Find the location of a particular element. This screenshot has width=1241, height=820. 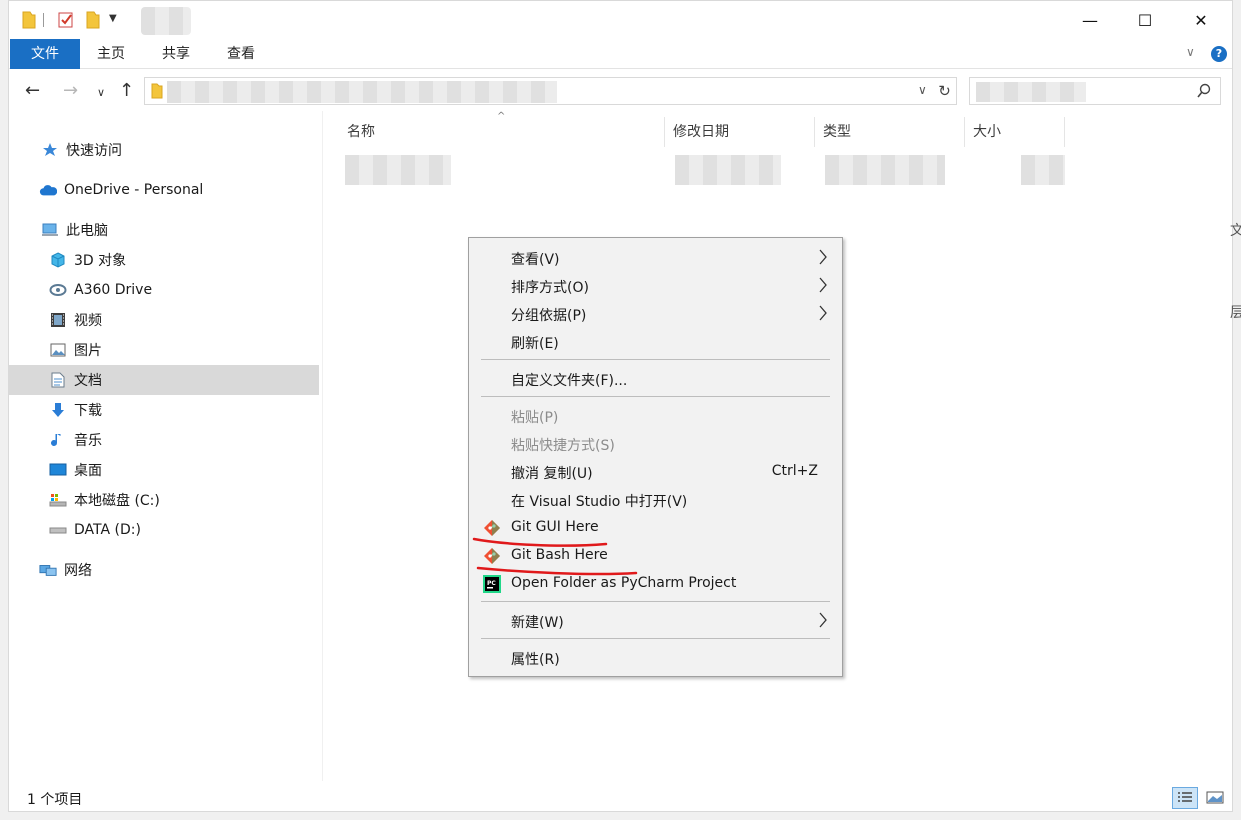

window-title-redacted is located at coordinates (166, 21).